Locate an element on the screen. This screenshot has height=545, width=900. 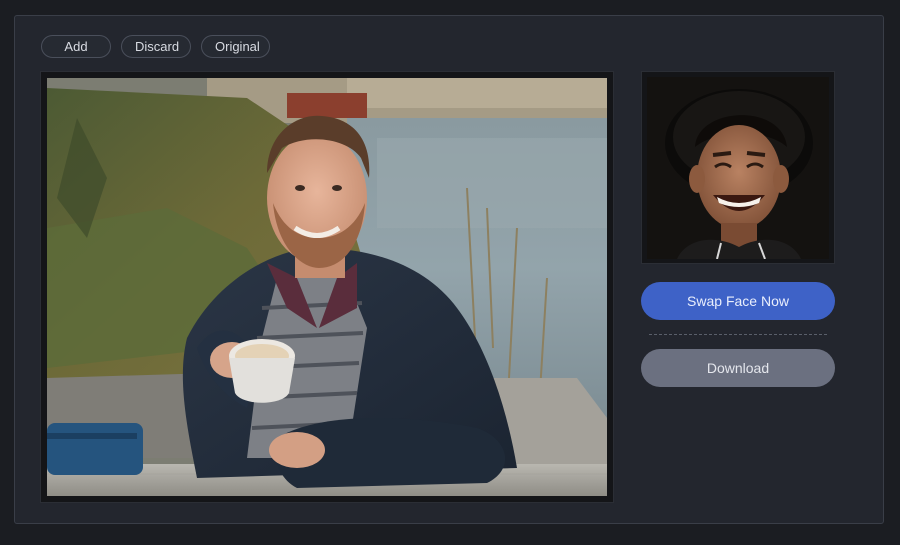
source-face-frame is located at coordinates (738, 167).